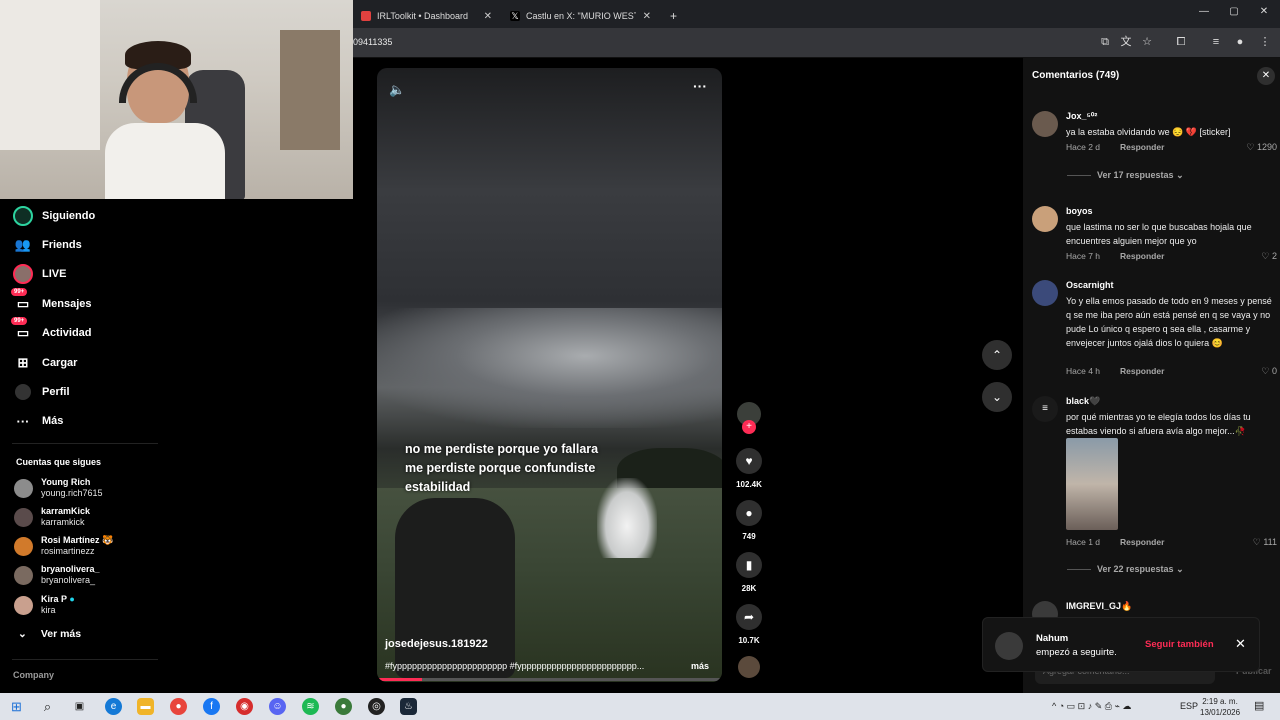  I want to click on close-toast-icon: ✕, so click(1240, 644).